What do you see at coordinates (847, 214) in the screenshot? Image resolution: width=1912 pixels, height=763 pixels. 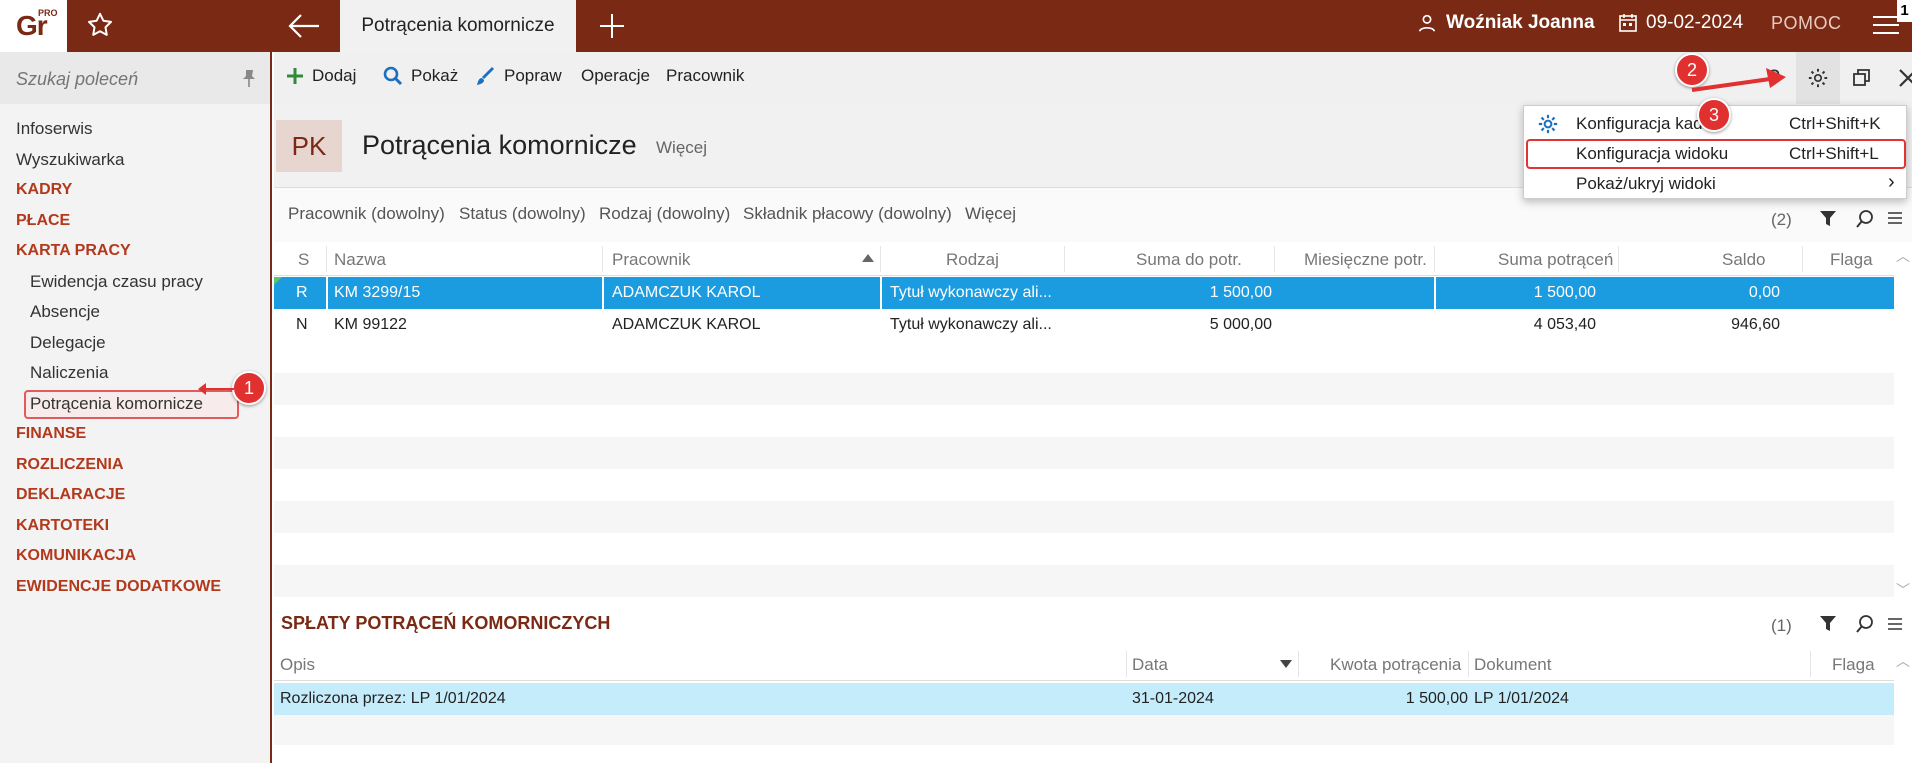 I see `filter-pay-component: Składnik płacowy (dowolny)` at bounding box center [847, 214].